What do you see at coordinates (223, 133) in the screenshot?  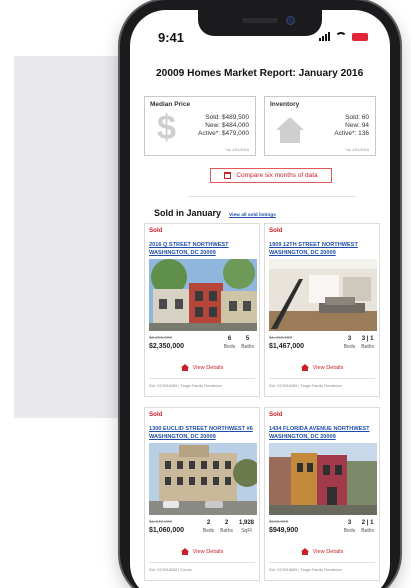 I see `median-price-active: Active*: $479,000` at bounding box center [223, 133].